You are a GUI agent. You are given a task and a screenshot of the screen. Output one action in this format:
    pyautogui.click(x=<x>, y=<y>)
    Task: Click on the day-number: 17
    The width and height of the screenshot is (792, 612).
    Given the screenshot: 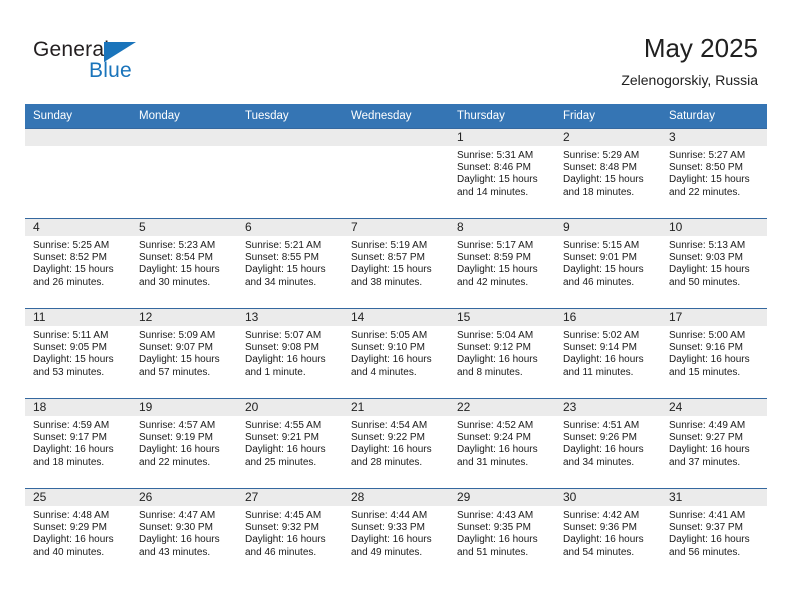 What is the action you would take?
    pyautogui.click(x=676, y=317)
    